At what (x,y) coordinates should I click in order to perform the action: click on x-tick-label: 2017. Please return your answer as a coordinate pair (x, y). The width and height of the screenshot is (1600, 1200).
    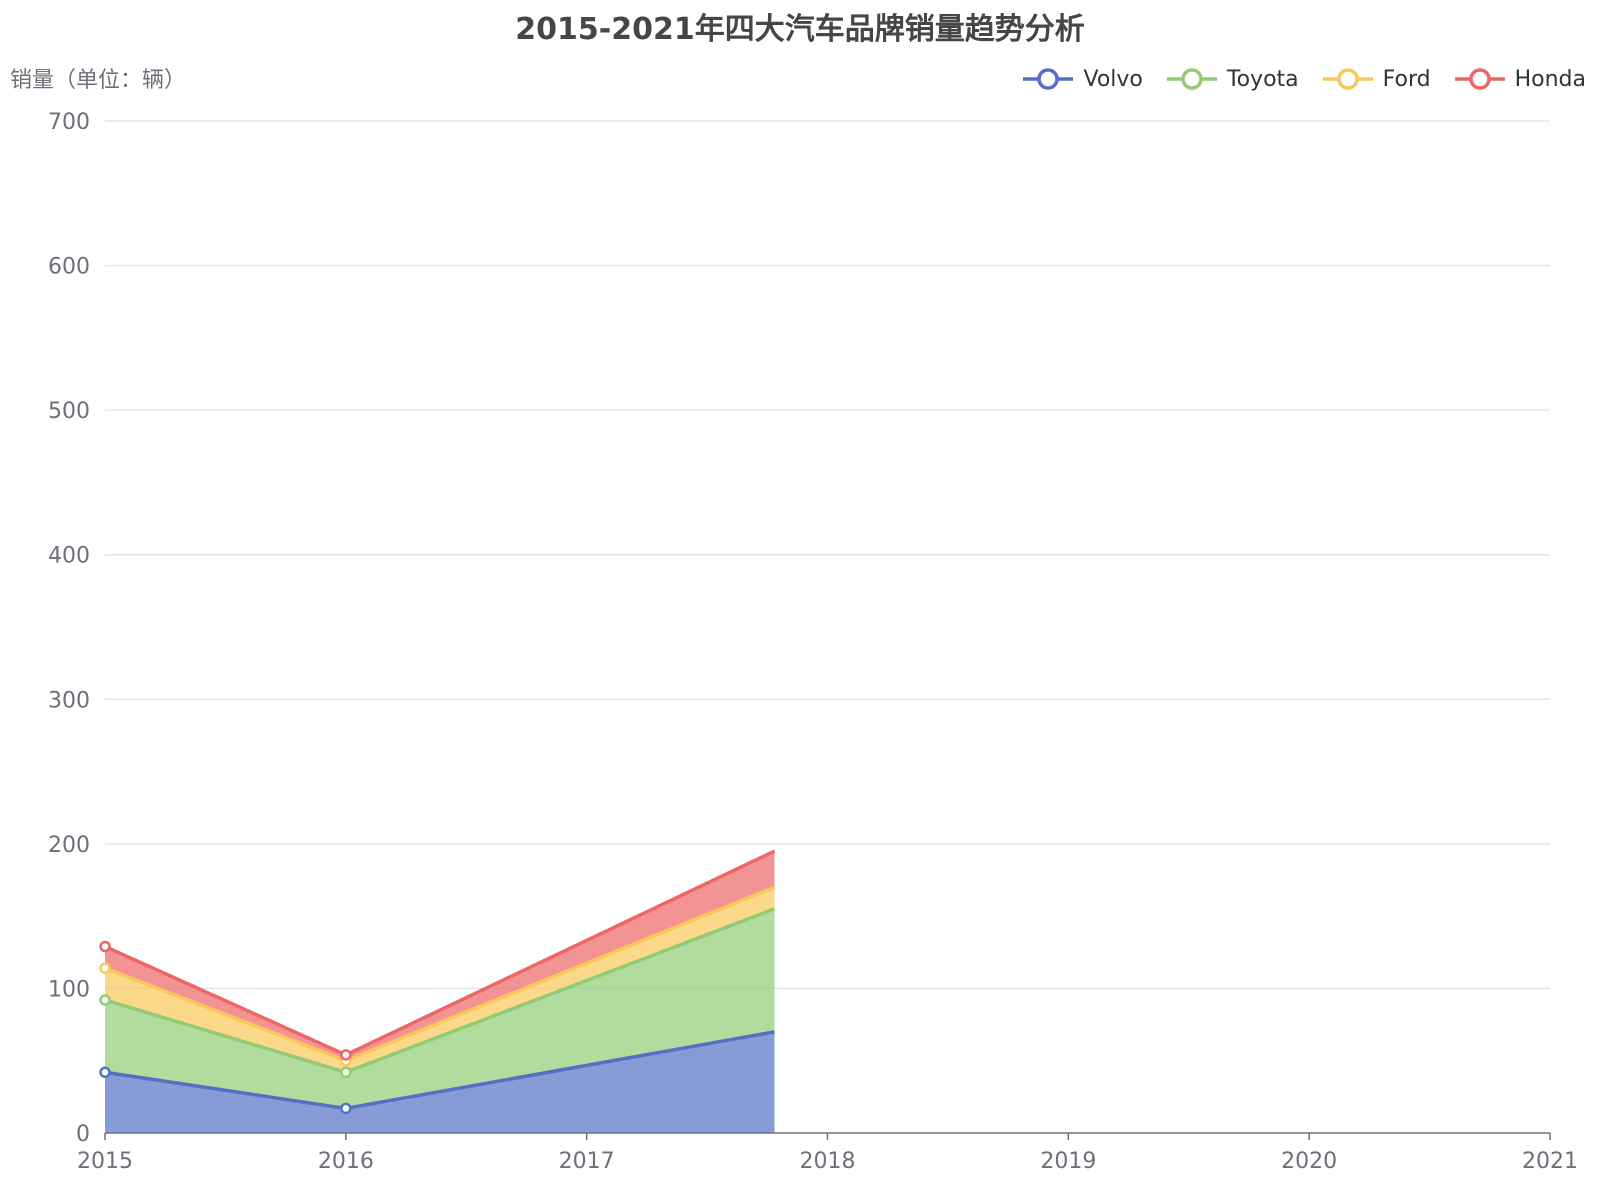
    Looking at the image, I should click on (587, 1161).